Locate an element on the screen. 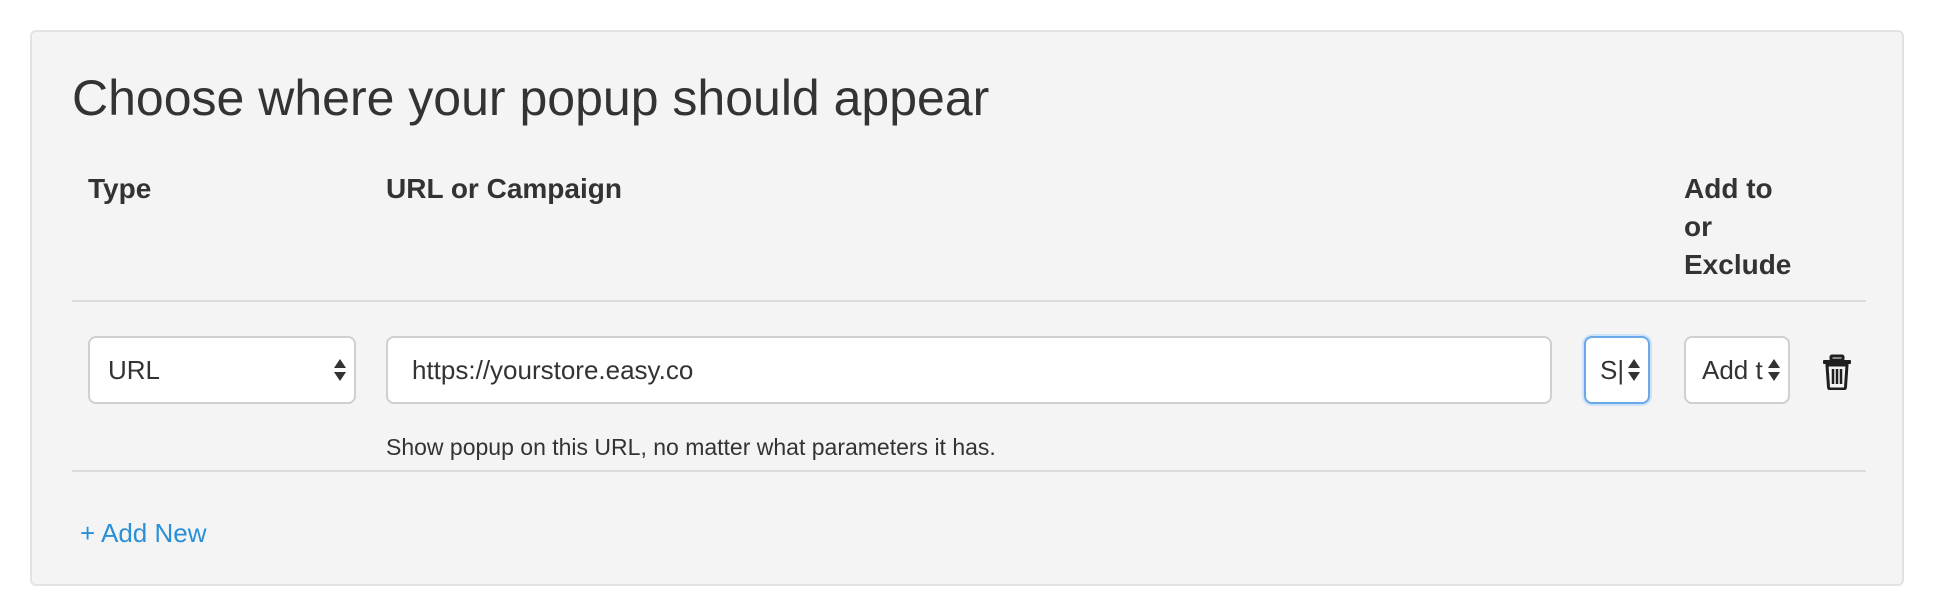 The height and width of the screenshot is (612, 1936). trash-icon-graphic is located at coordinates (1837, 372).